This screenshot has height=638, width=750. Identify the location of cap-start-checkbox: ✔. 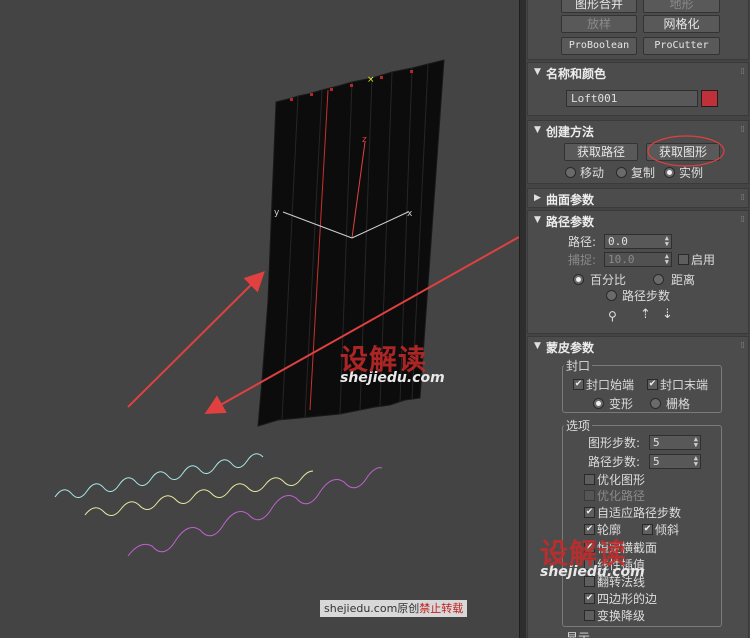
(578, 384).